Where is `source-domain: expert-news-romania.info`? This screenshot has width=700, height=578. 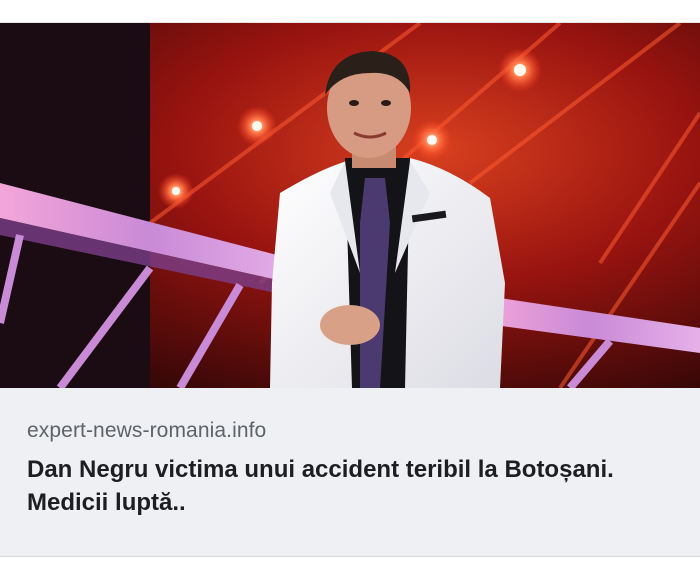 source-domain: expert-news-romania.info is located at coordinates (147, 430).